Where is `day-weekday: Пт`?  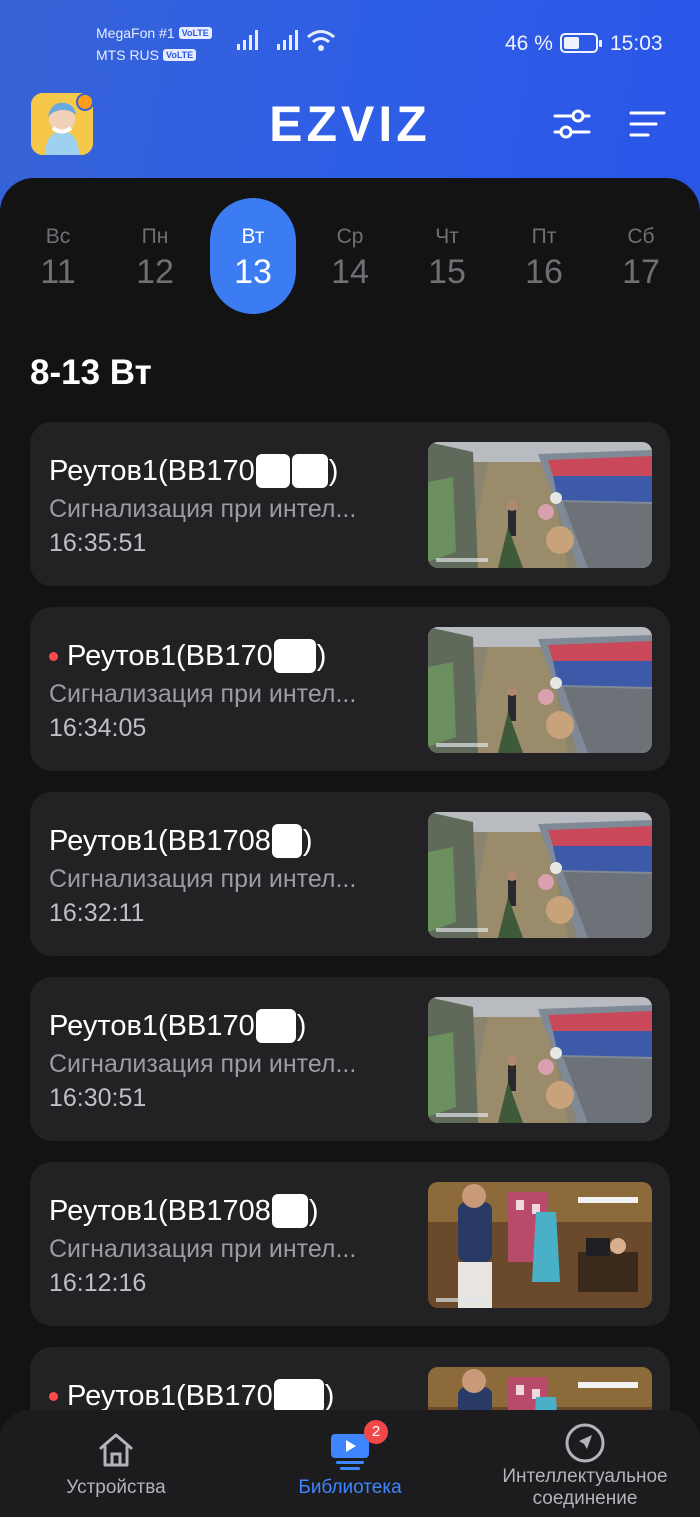
day-weekday: Пт is located at coordinates (544, 236).